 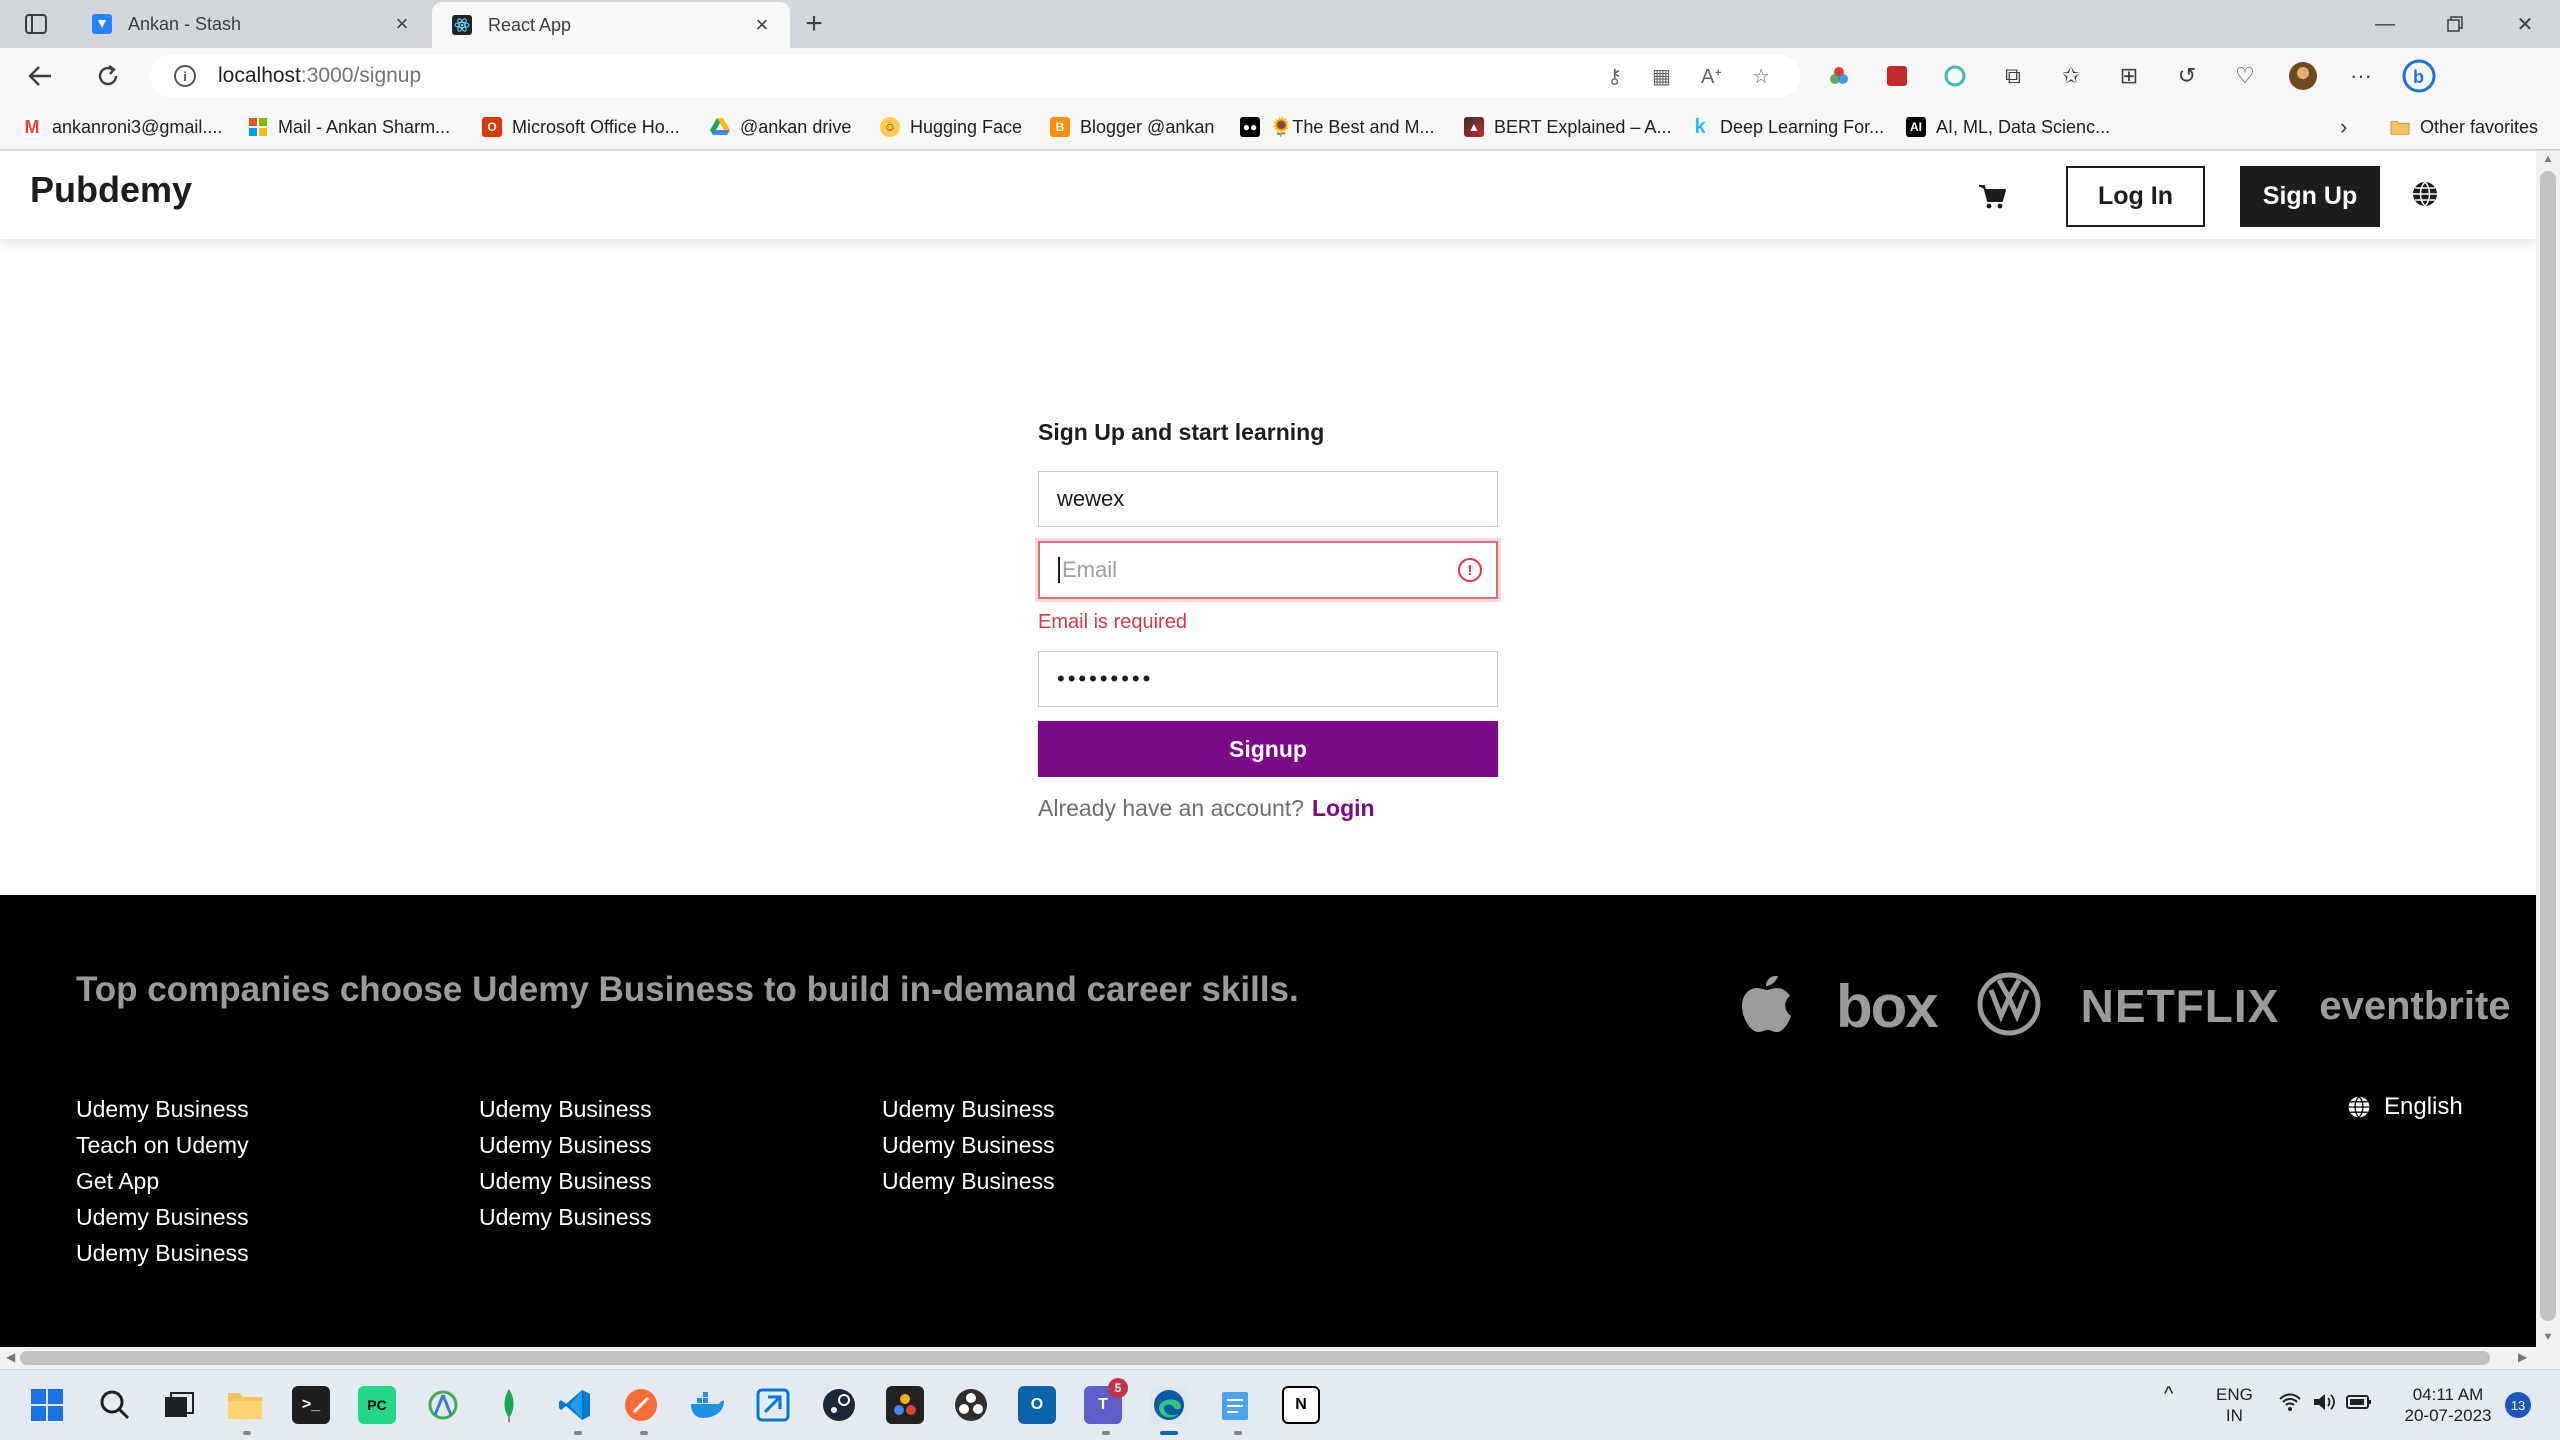 What do you see at coordinates (951, 127) in the screenshot?
I see `bookmark-hugging-face: ☺ Hugging Face` at bounding box center [951, 127].